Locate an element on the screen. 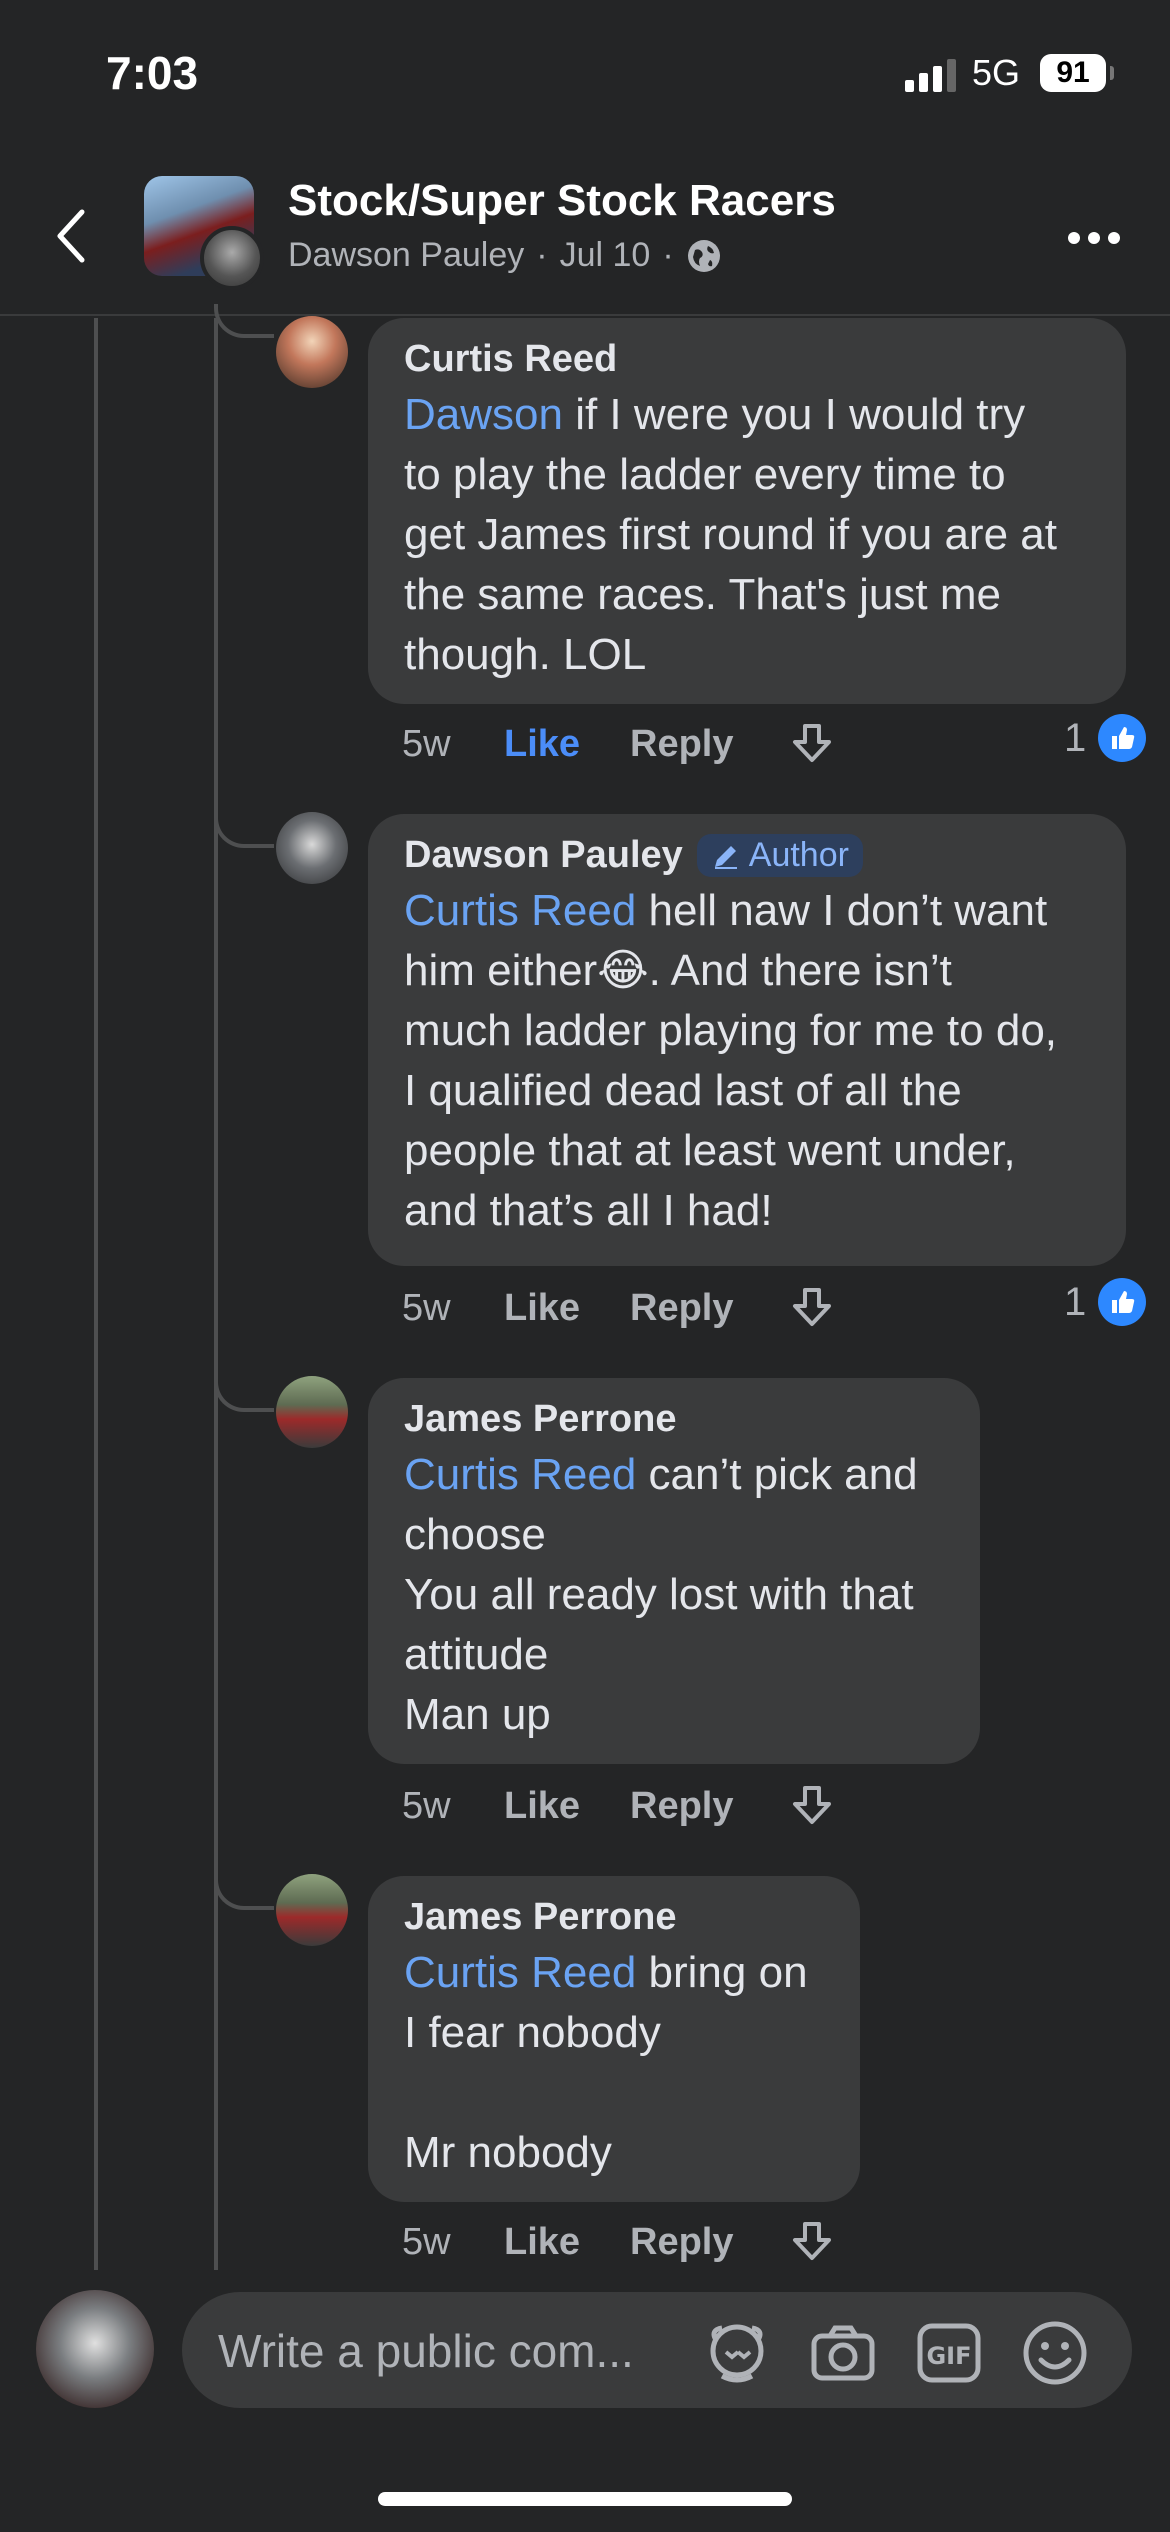  battery-tip is located at coordinates (1112, 73).